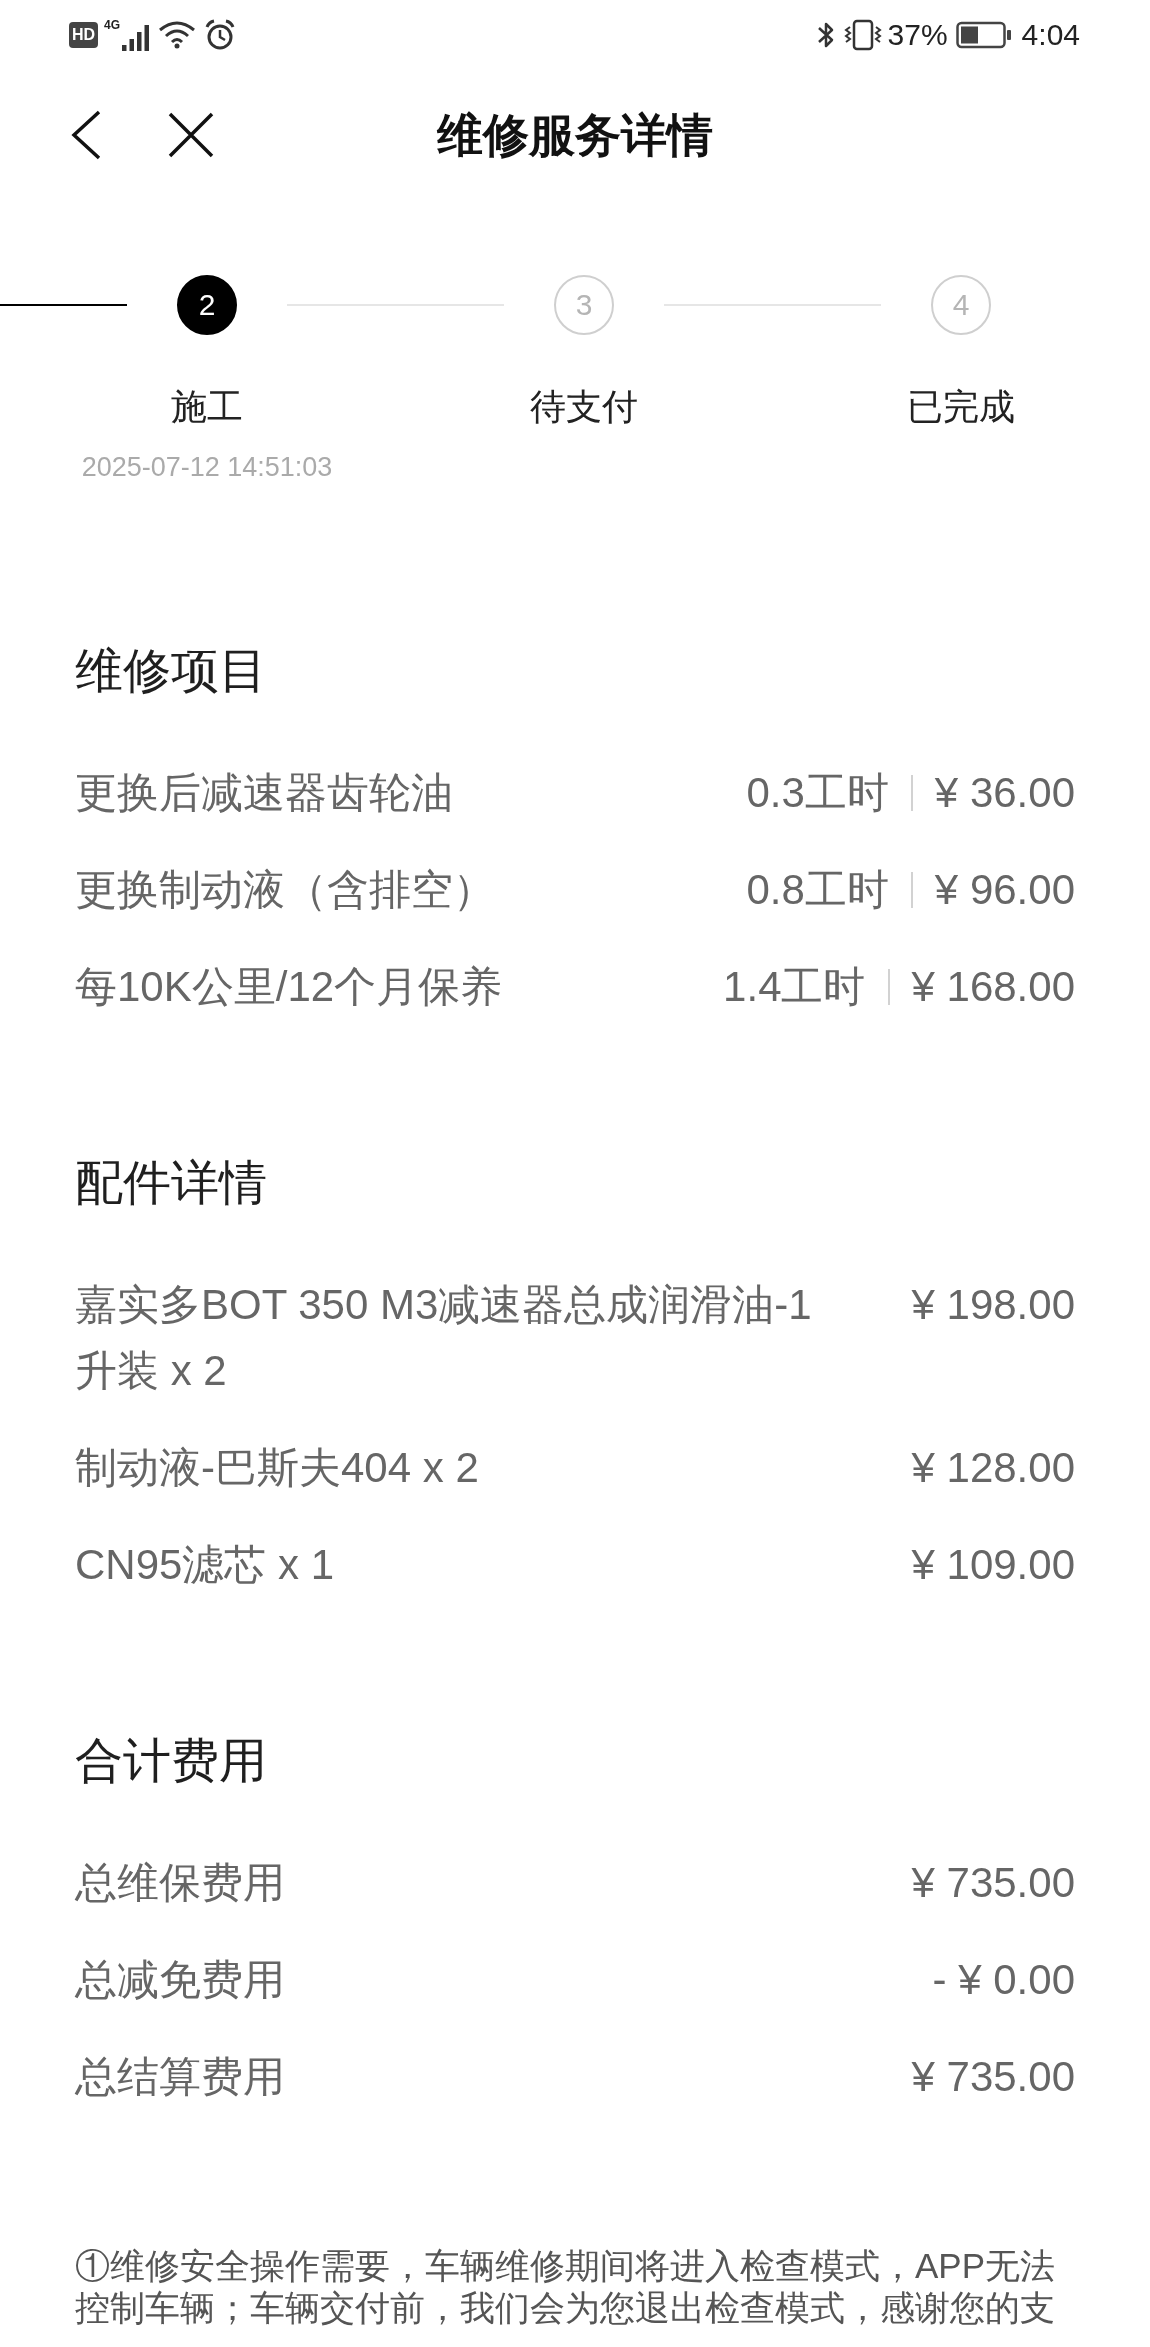 This screenshot has width=1150, height=2347. What do you see at coordinates (584, 407) in the screenshot?
I see `step-label: 待支付` at bounding box center [584, 407].